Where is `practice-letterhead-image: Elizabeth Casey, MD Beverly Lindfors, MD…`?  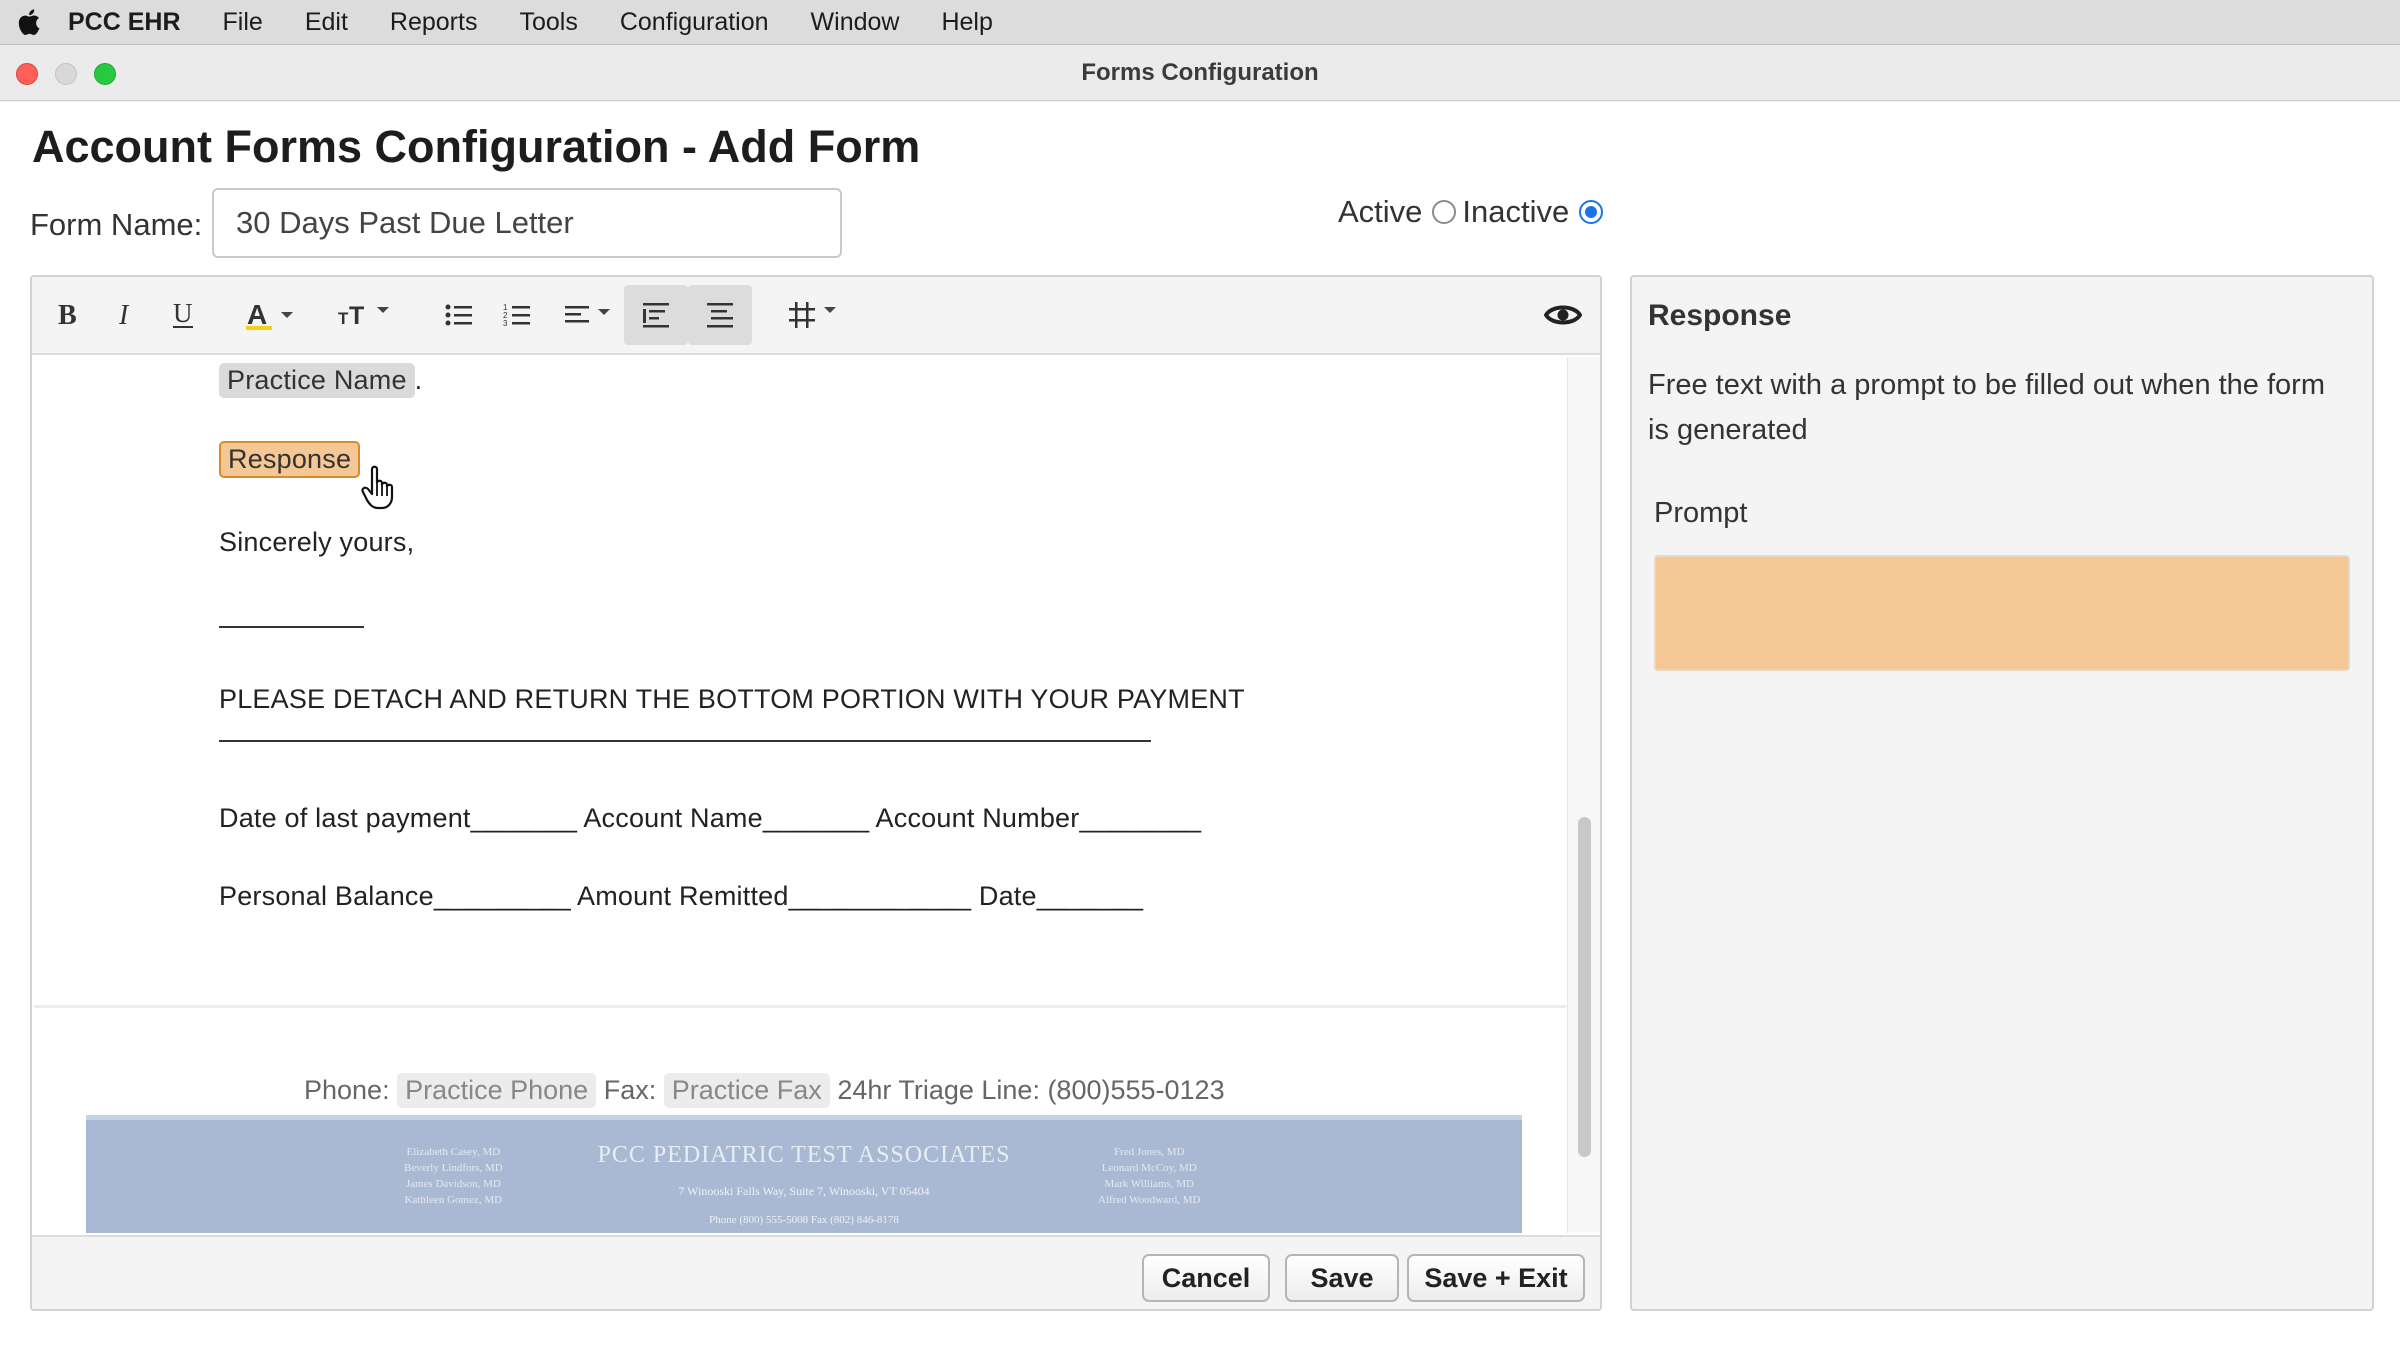 practice-letterhead-image: Elizabeth Casey, MD Beverly Lindfors, MD… is located at coordinates (804, 1174).